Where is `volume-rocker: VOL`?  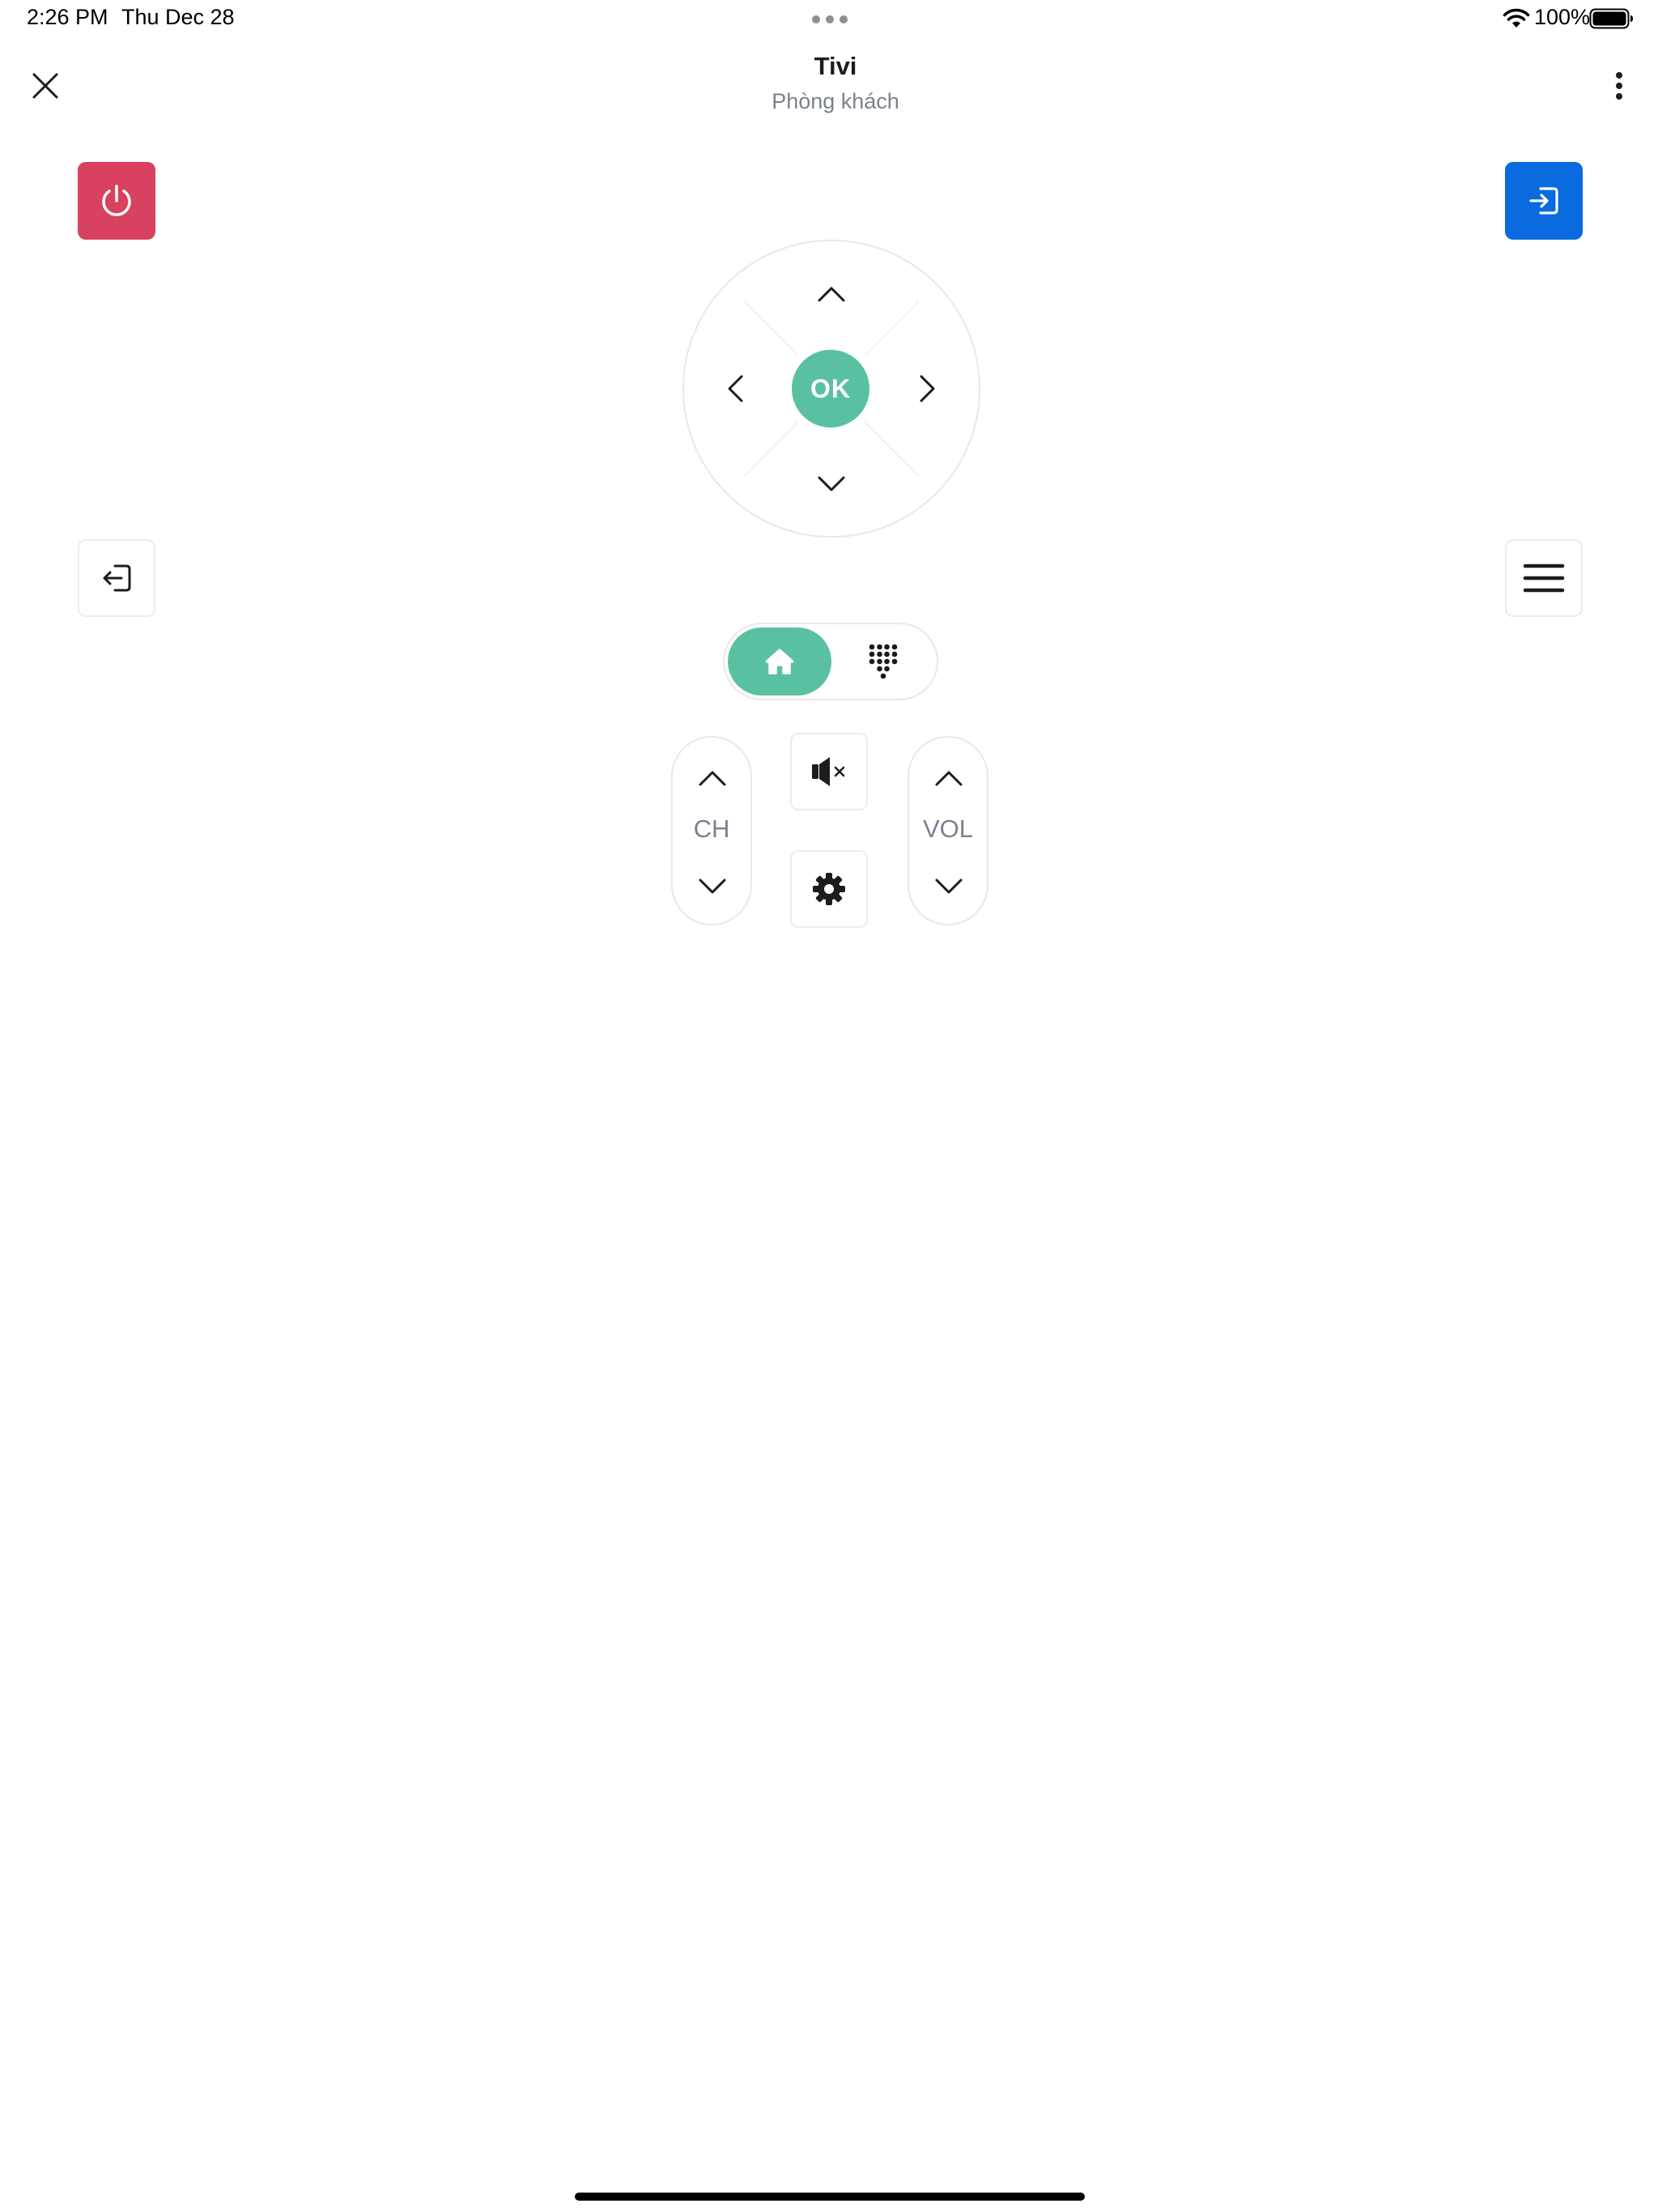 volume-rocker: VOL is located at coordinates (948, 831).